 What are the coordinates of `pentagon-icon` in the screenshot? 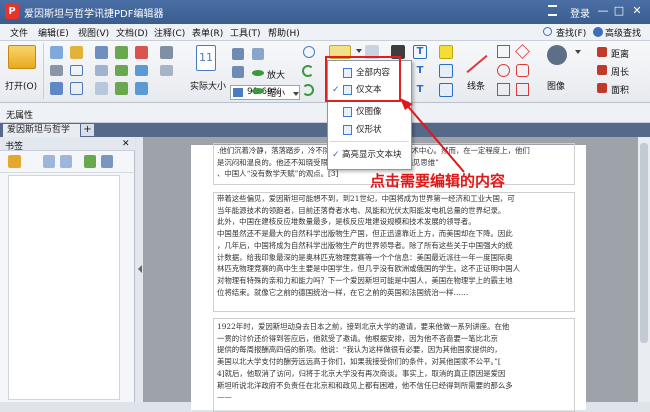 It's located at (522, 70).